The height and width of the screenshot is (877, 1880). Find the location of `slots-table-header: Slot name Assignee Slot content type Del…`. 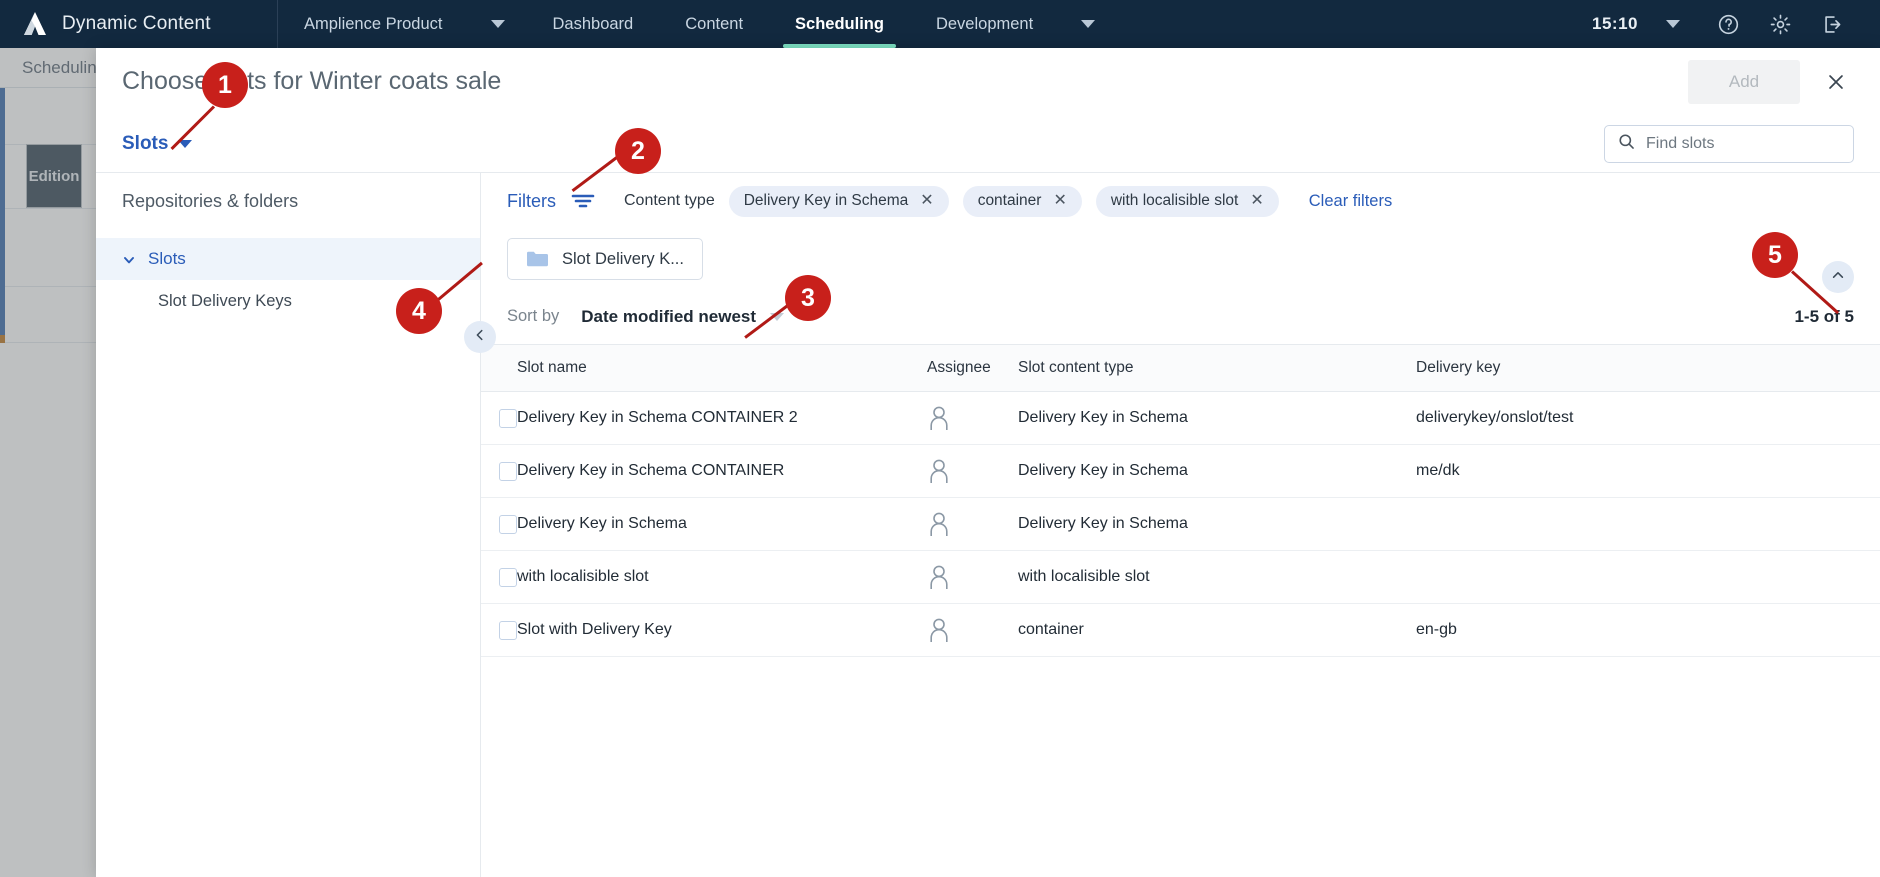

slots-table-header: Slot name Assignee Slot content type Del… is located at coordinates (1180, 368).